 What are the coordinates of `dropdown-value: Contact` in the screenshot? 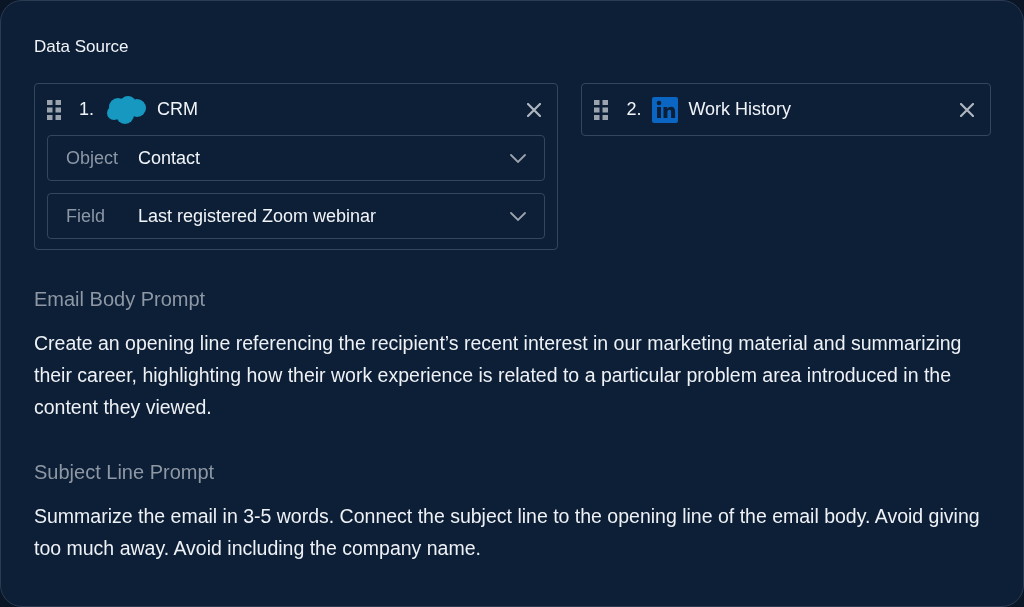 It's located at (170, 158).